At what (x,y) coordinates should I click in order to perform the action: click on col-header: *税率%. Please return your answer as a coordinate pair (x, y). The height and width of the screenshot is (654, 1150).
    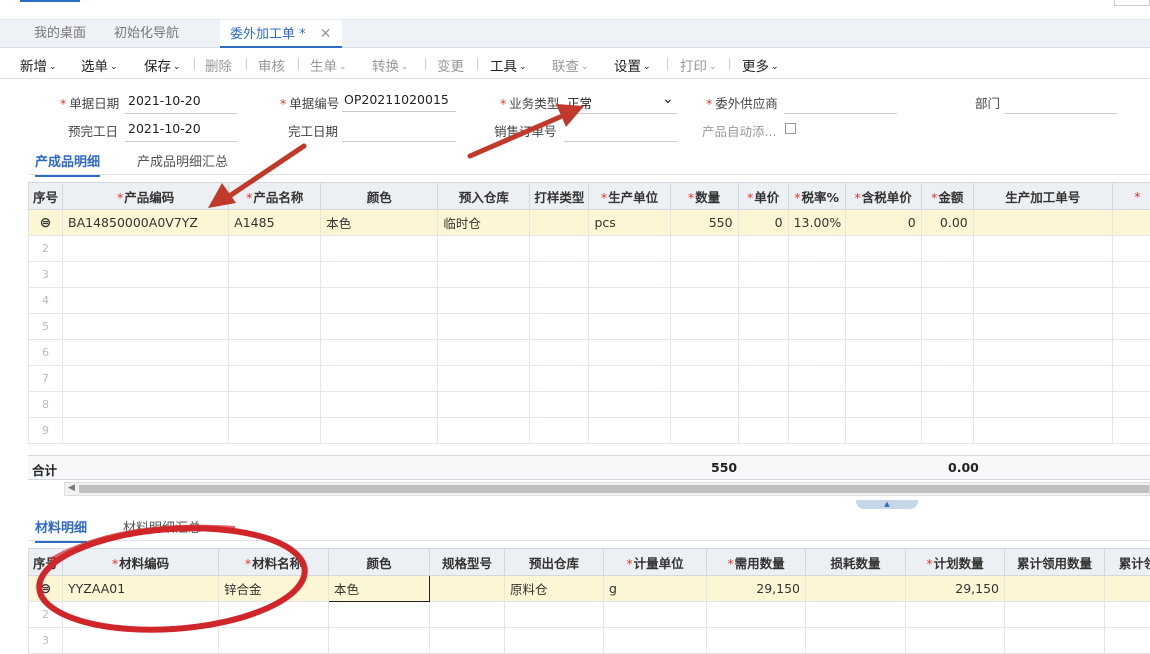
    Looking at the image, I should click on (816, 196).